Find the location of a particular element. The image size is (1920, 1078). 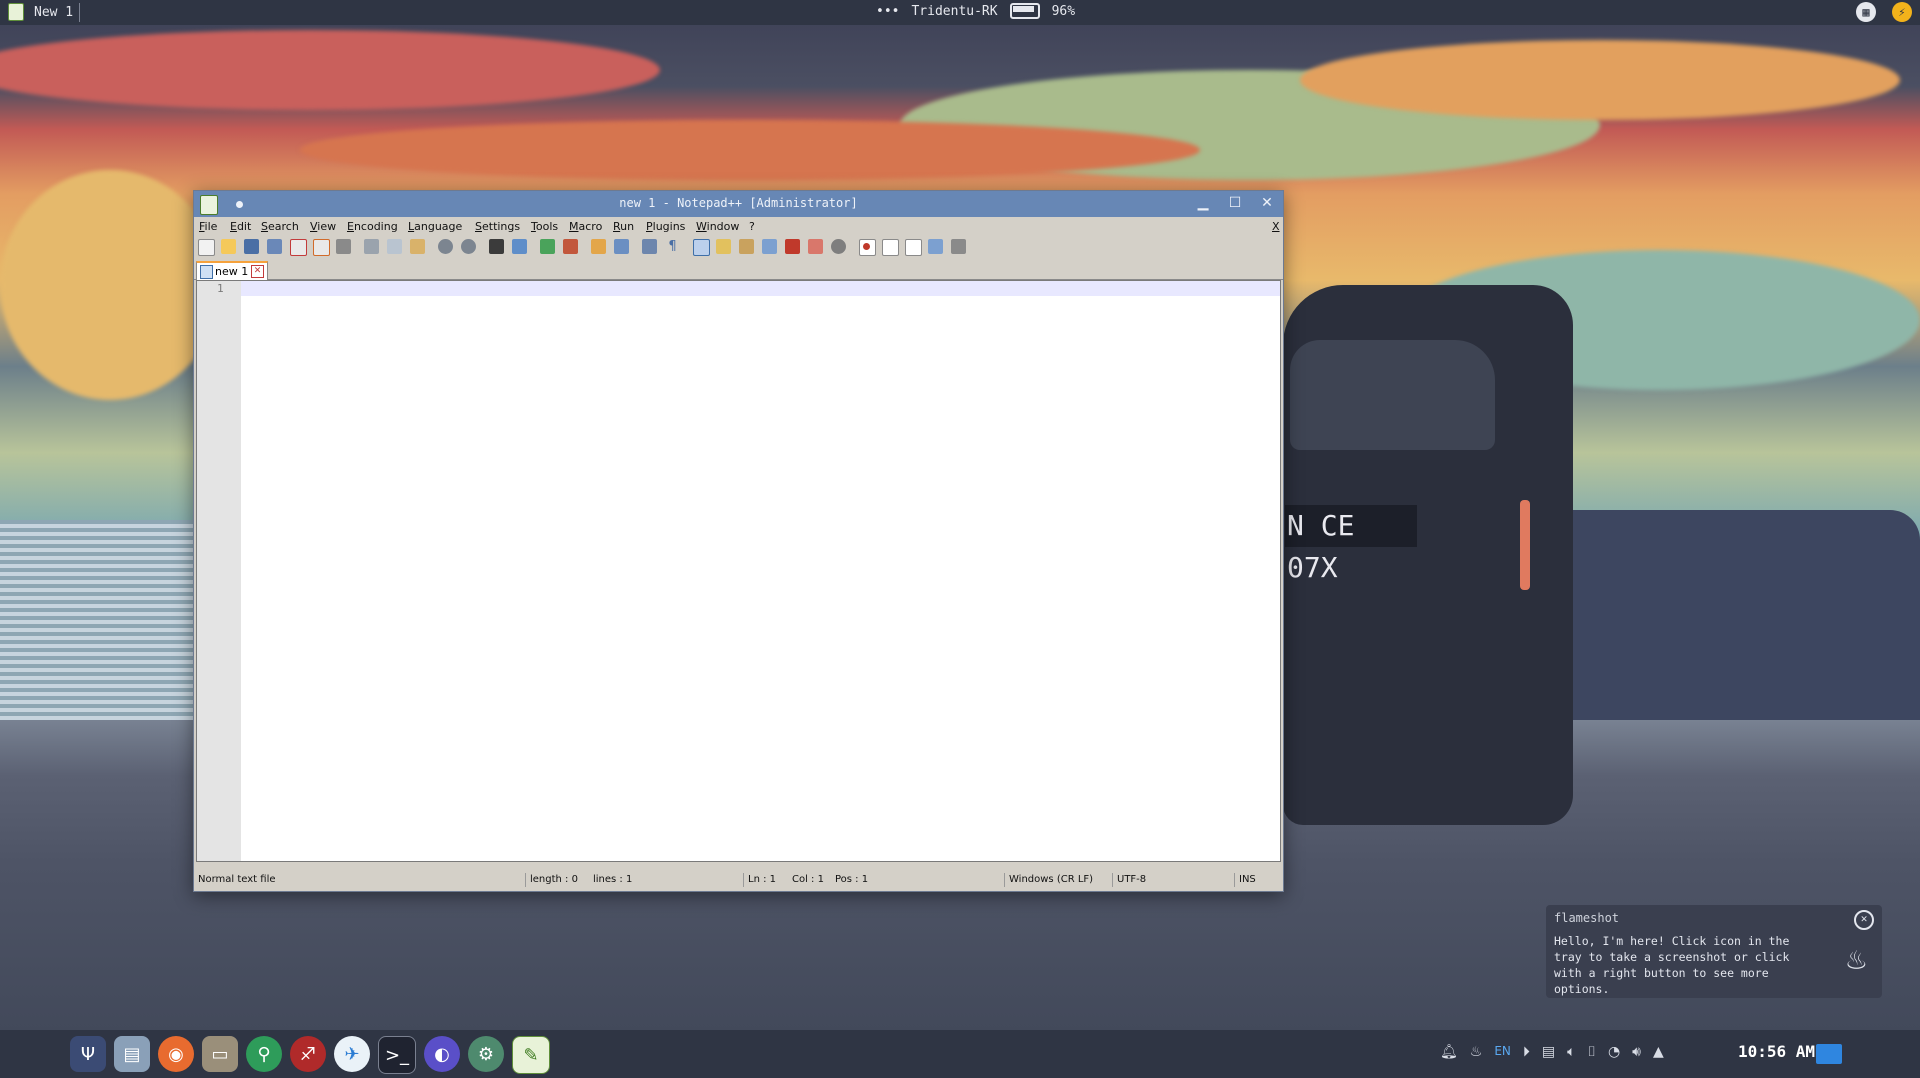

indent-guide-icon is located at coordinates (701, 247).